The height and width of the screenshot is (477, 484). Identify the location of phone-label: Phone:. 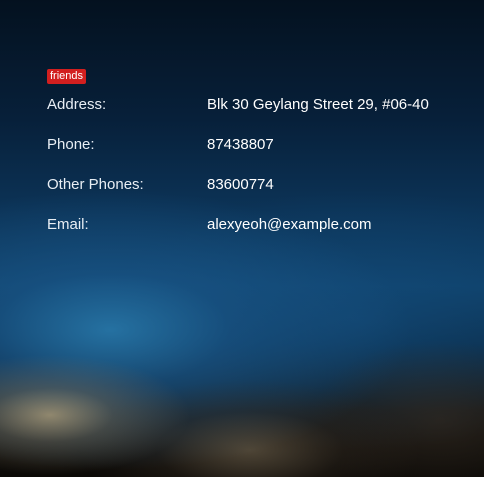
(71, 144).